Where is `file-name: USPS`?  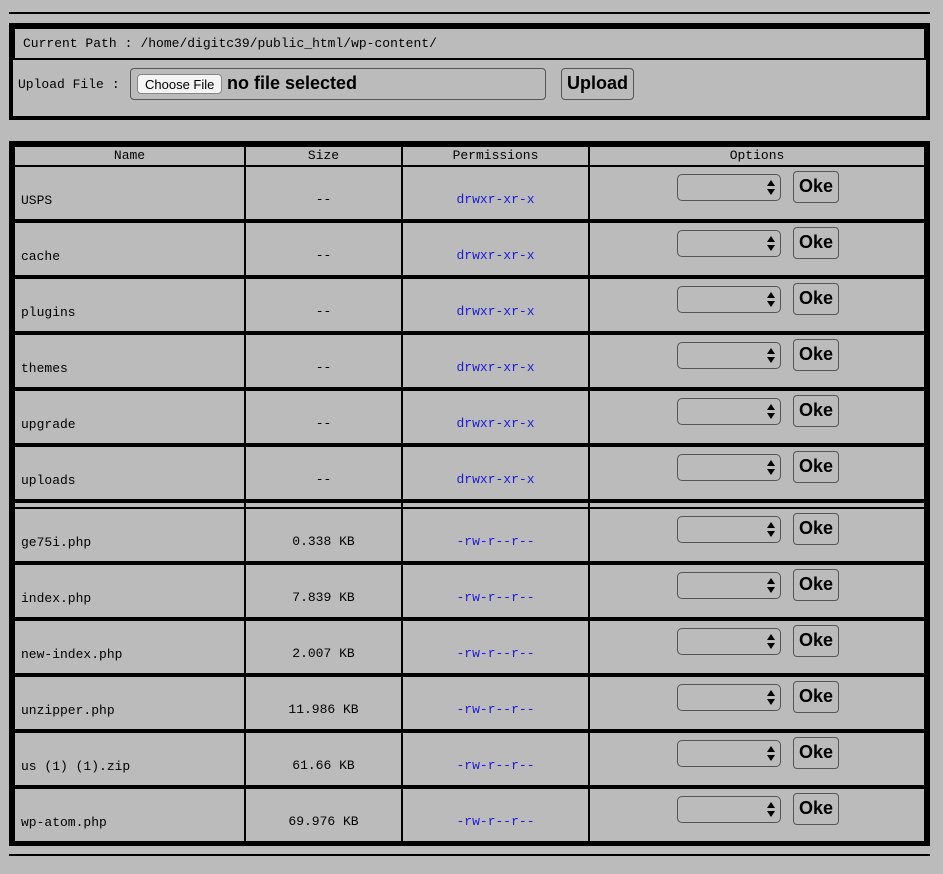 file-name: USPS is located at coordinates (36, 201).